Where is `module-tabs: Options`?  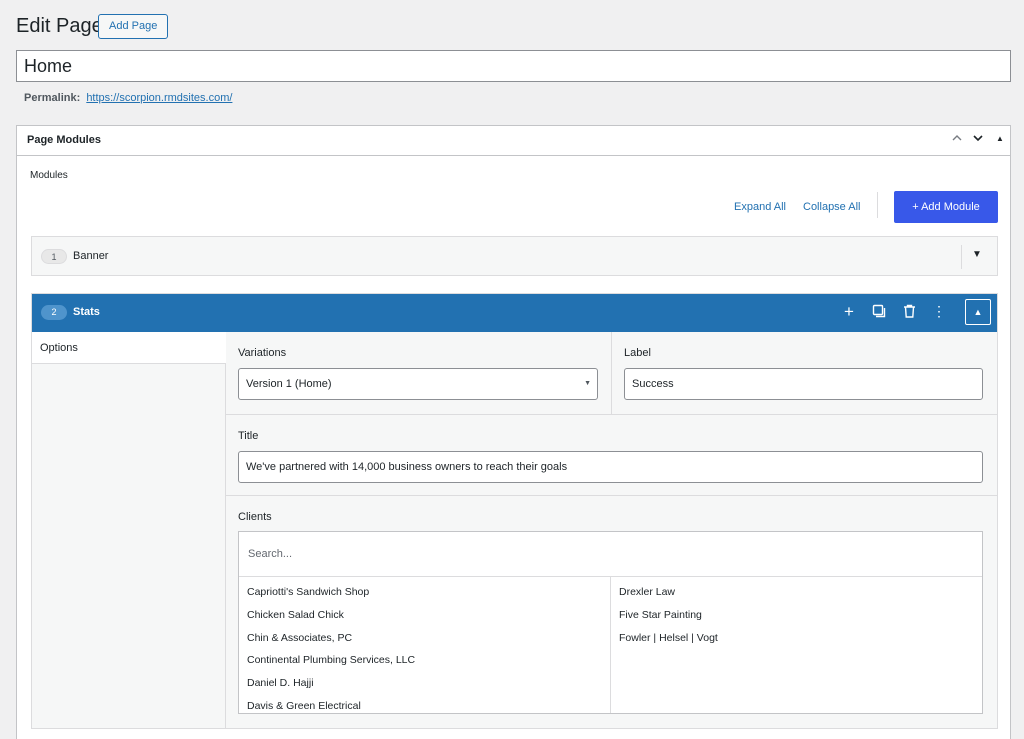 module-tabs: Options is located at coordinates (129, 530).